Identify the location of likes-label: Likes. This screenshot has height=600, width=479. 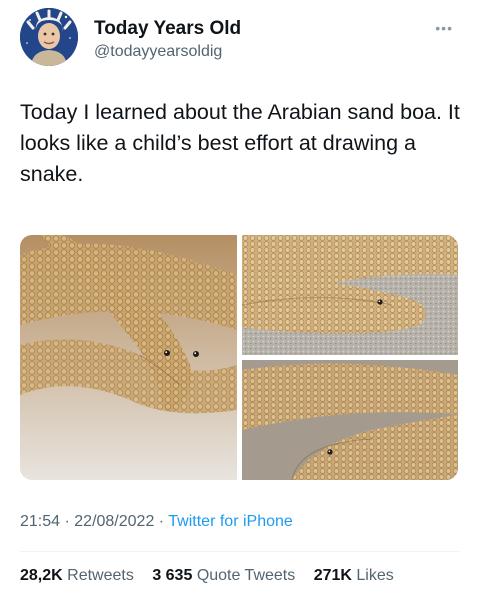
(375, 575).